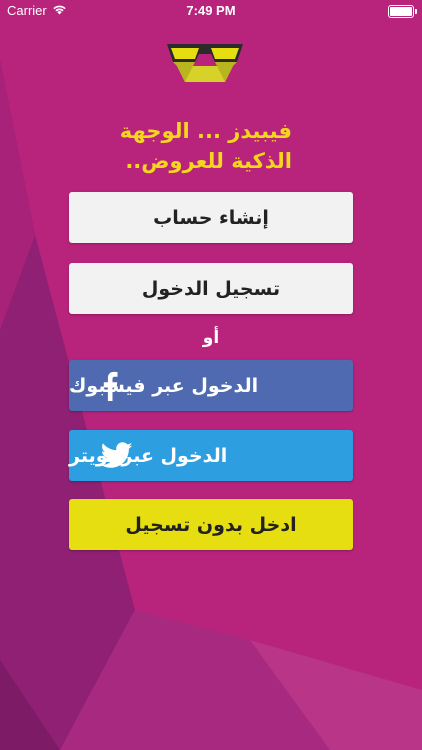 The height and width of the screenshot is (750, 422). What do you see at coordinates (202, 146) in the screenshot?
I see `tagline: فيبيدز ... الوجهة الذكية للعروض..` at bounding box center [202, 146].